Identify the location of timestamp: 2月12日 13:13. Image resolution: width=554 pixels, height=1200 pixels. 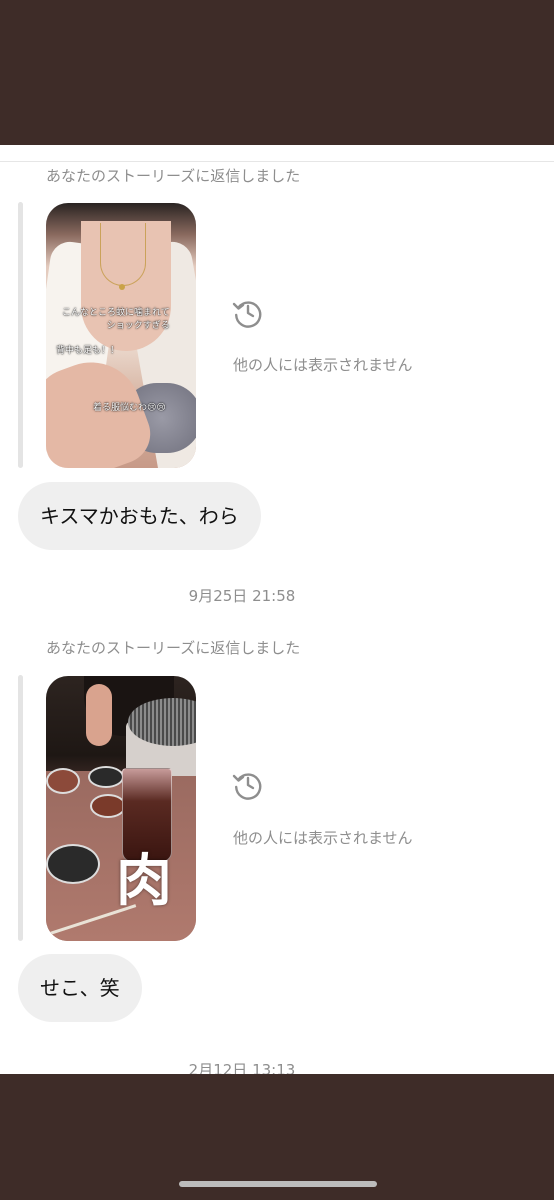
(242, 1067).